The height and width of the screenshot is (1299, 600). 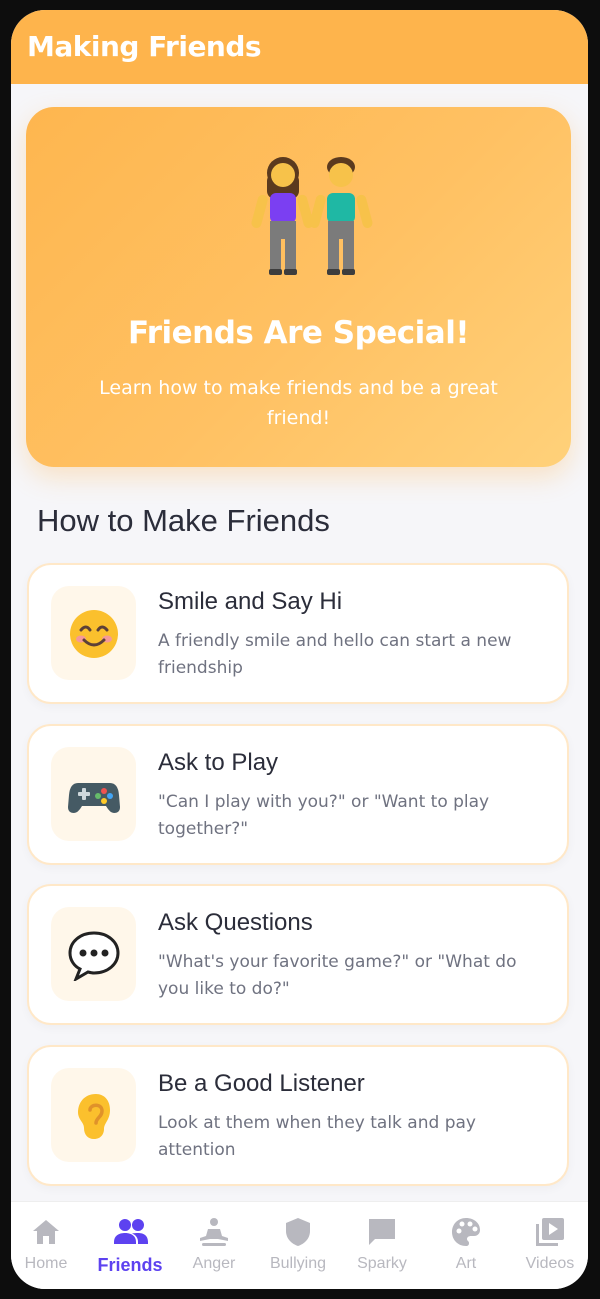 What do you see at coordinates (261, 1083) in the screenshot?
I see `card-title: Be a Good Listener` at bounding box center [261, 1083].